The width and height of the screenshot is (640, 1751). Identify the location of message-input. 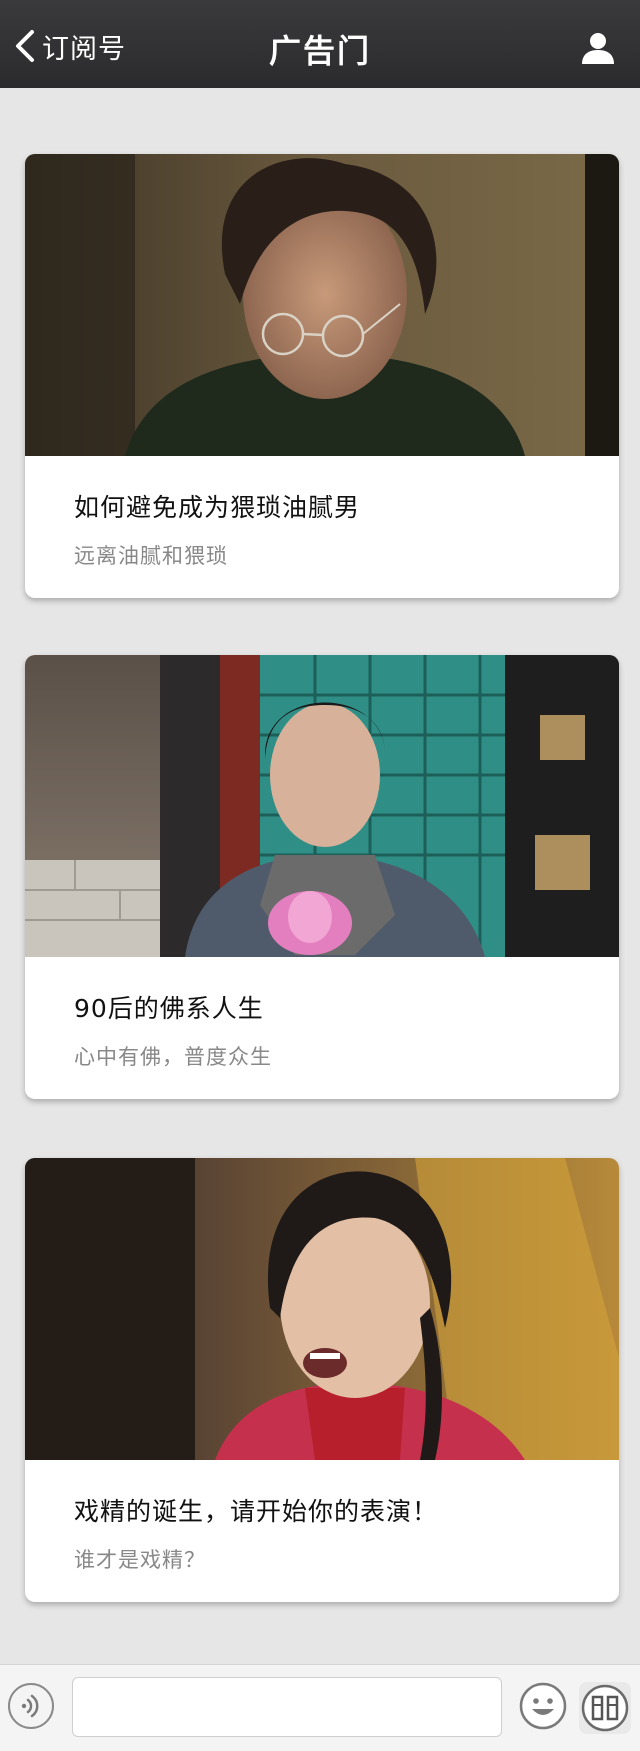
(287, 1707).